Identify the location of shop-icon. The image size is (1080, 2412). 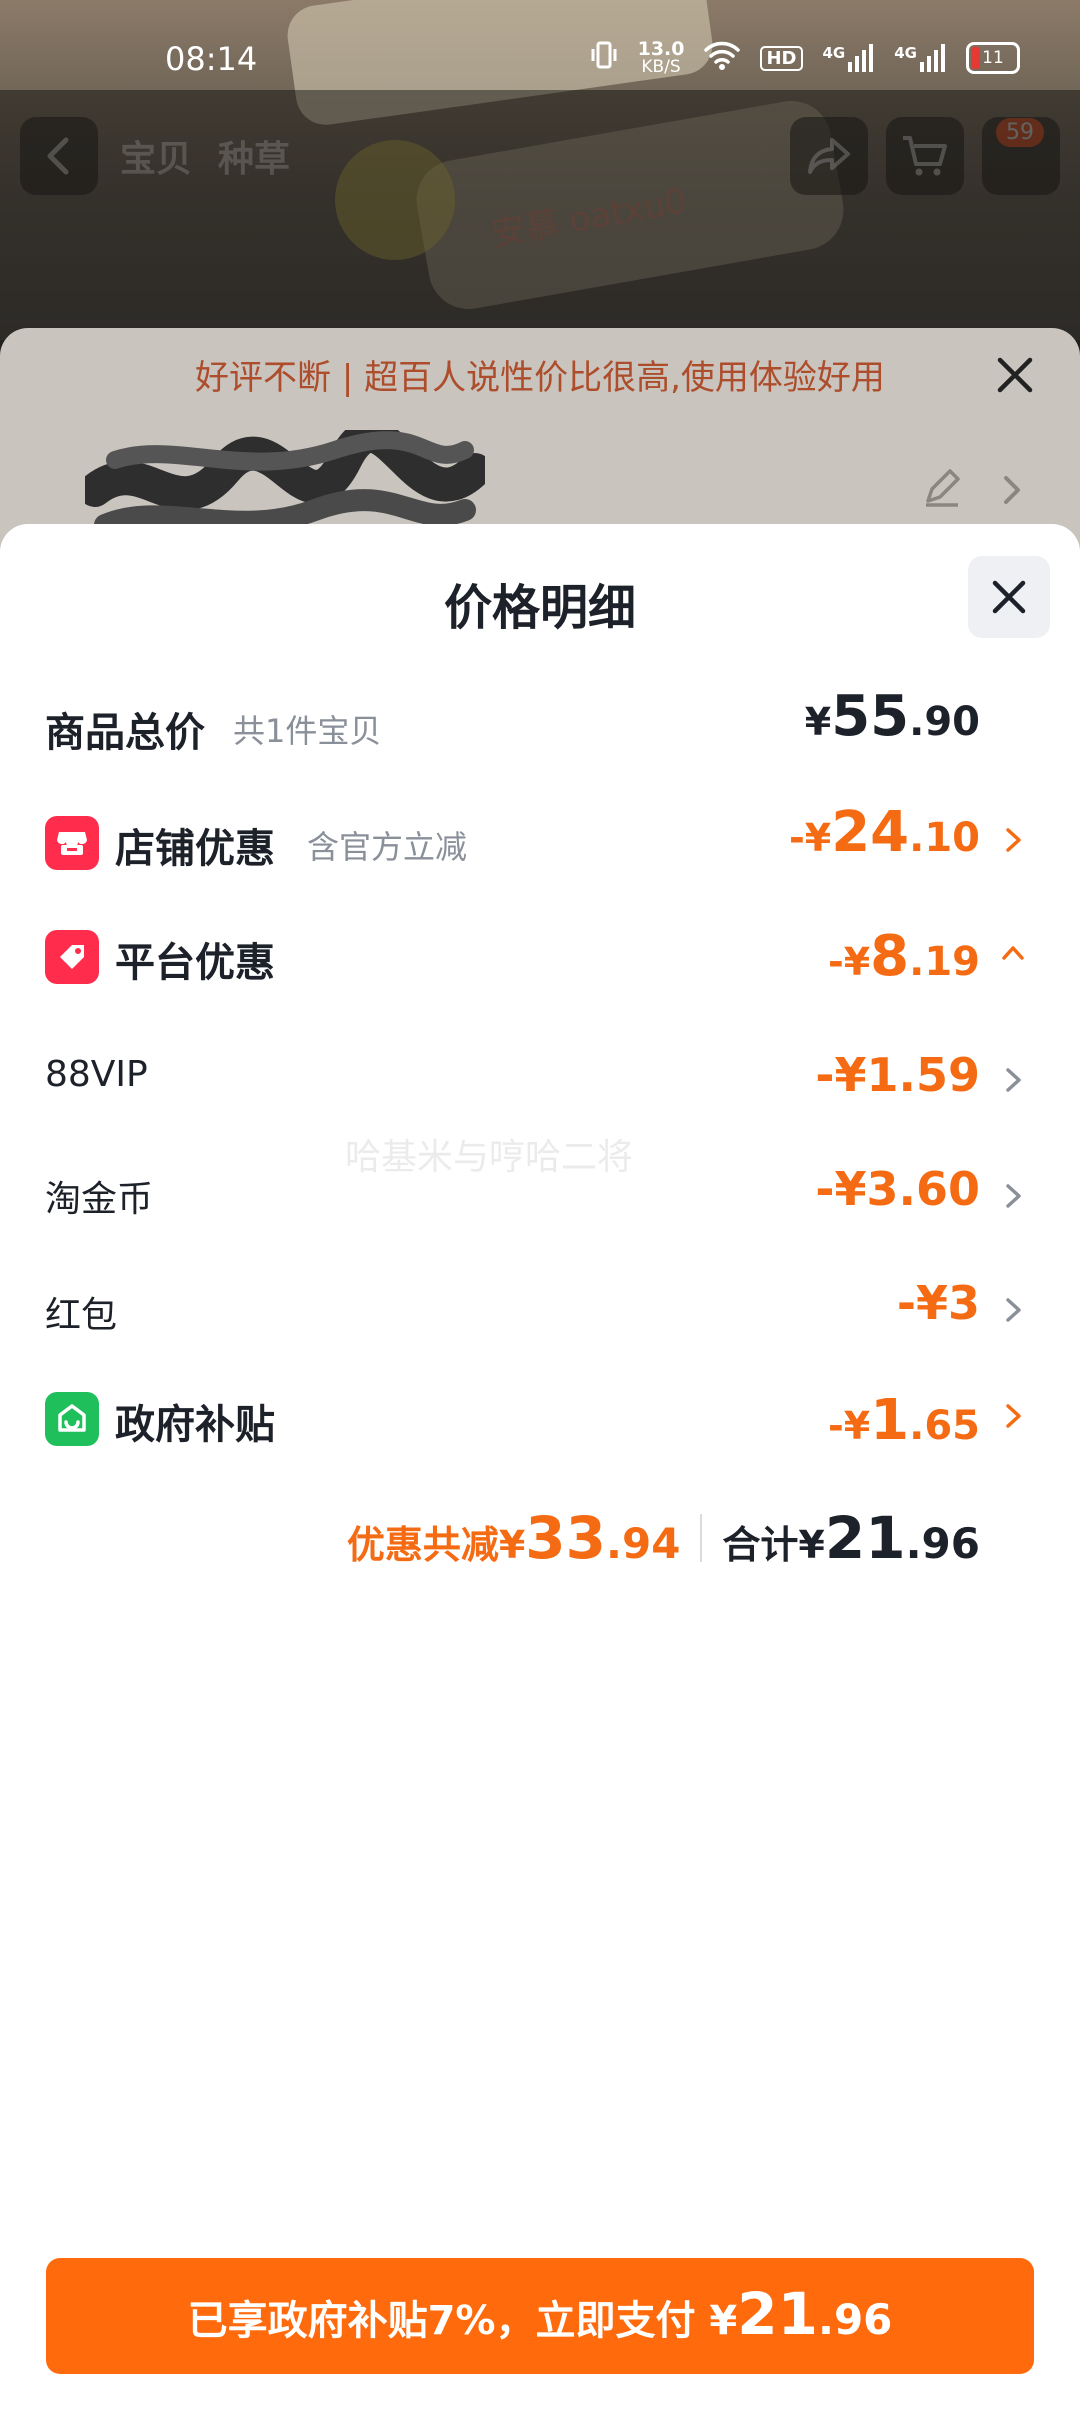
(72, 843).